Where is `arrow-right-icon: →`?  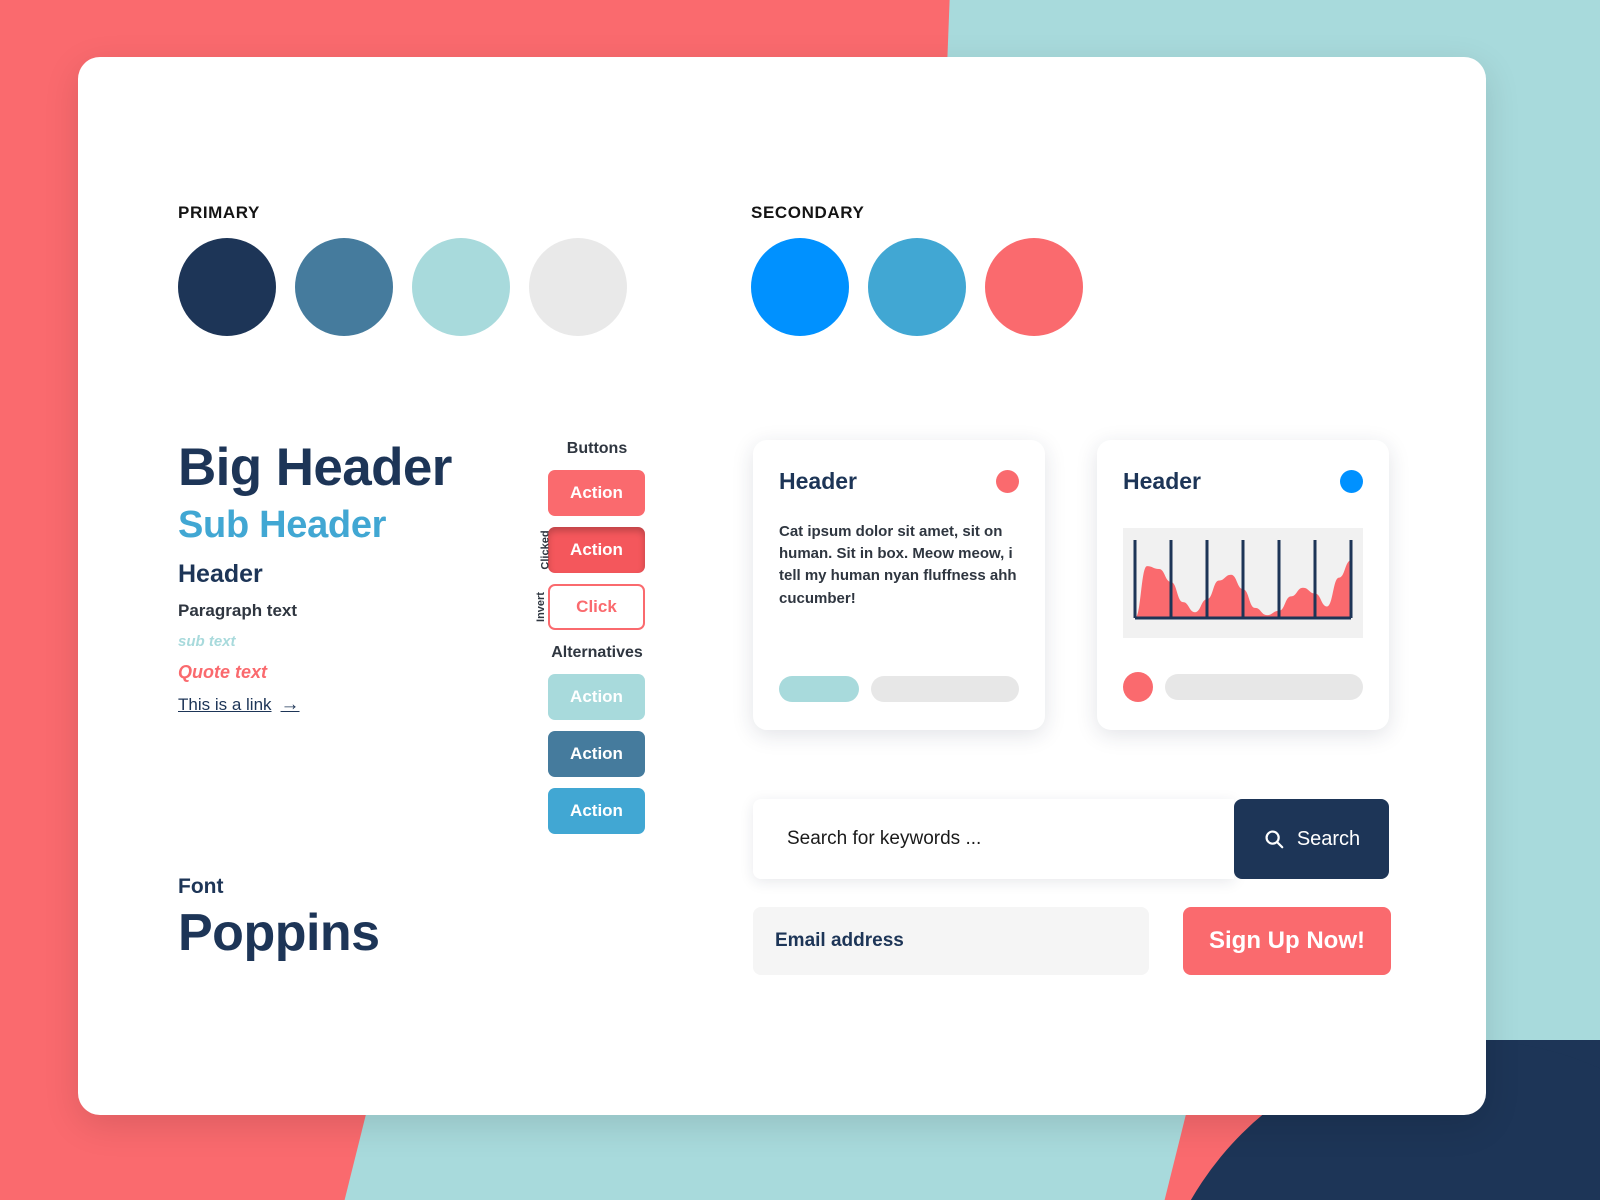 arrow-right-icon: → is located at coordinates (290, 704).